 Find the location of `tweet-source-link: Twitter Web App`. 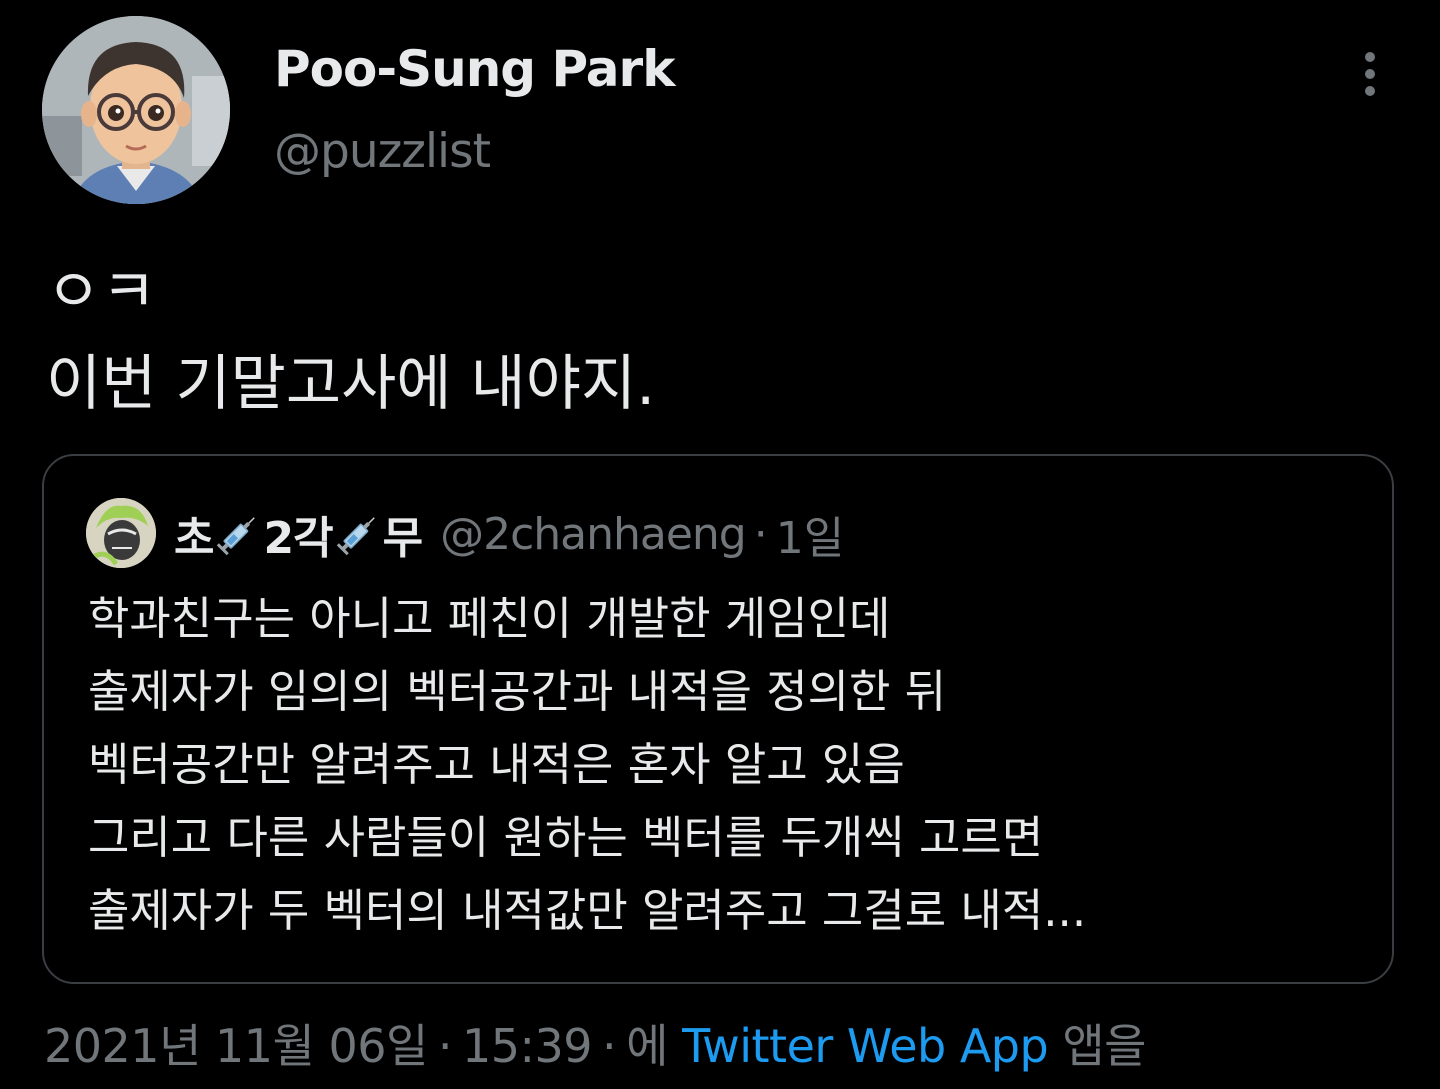

tweet-source-link: Twitter Web App is located at coordinates (865, 1046).